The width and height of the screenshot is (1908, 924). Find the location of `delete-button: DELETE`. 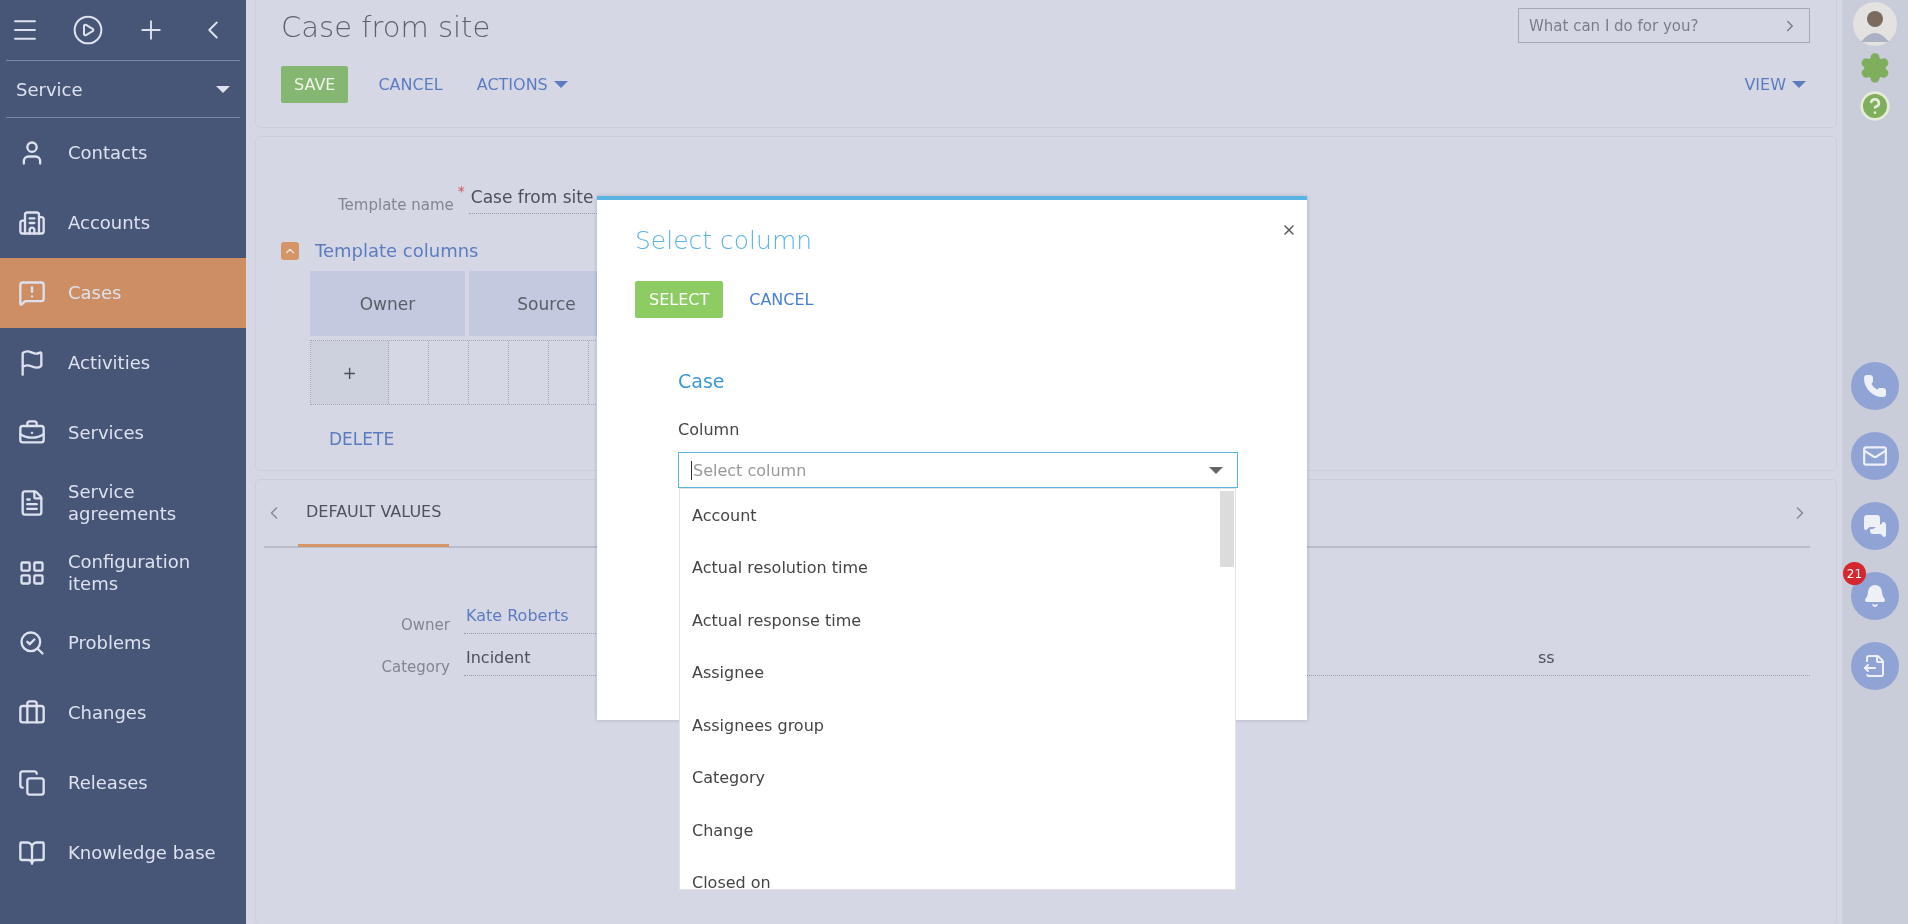

delete-button: DELETE is located at coordinates (362, 439).